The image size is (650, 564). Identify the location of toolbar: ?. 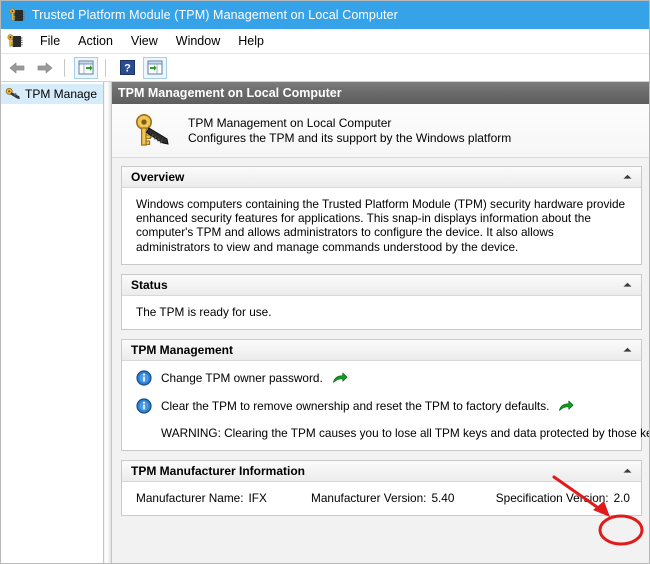
(325, 68).